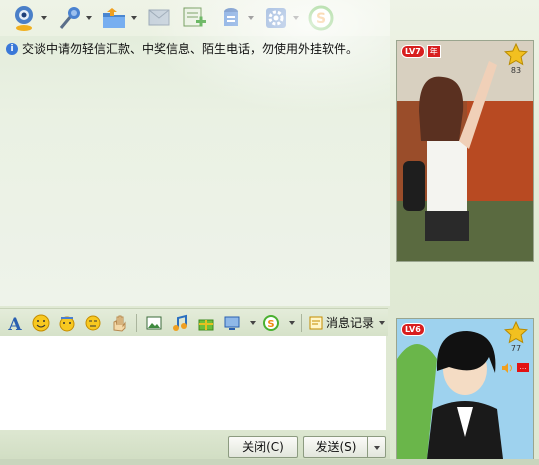  Describe the element at coordinates (194, 322) in the screenshot. I see `format-toolbar: A S 消息记录` at that location.